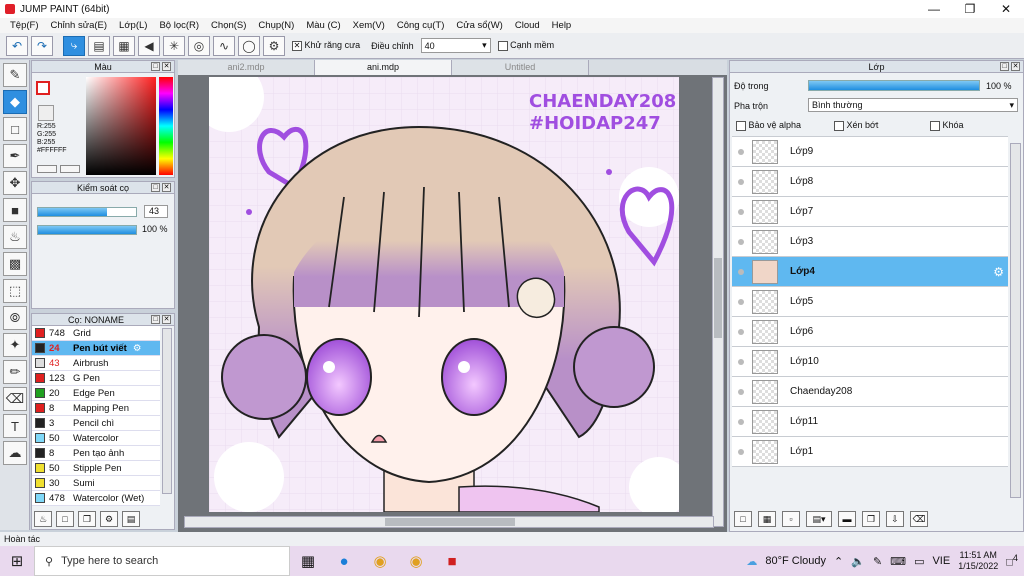  Describe the element at coordinates (249, 45) in the screenshot. I see `ellipse-icon: ◯` at that location.